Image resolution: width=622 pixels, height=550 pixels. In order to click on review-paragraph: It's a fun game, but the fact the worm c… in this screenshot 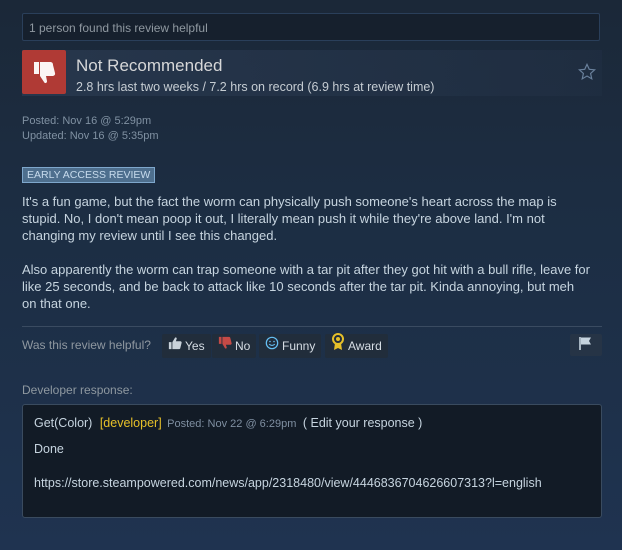, I will do `click(289, 218)`.